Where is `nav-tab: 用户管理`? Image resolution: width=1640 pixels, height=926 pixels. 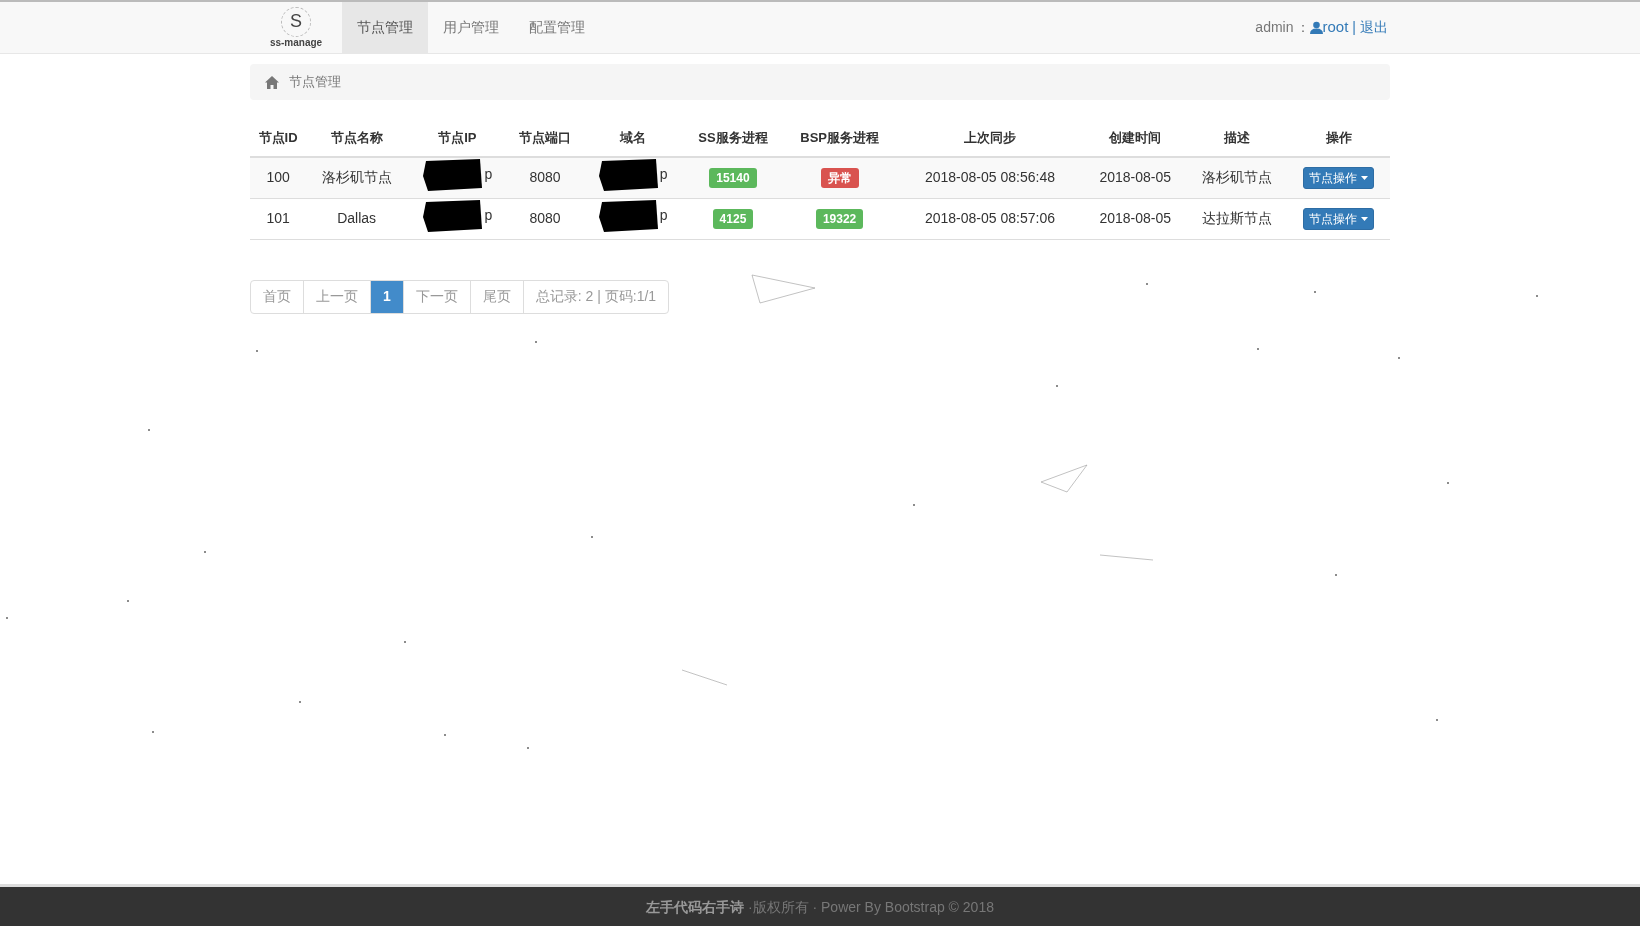 nav-tab: 用户管理 is located at coordinates (471, 27).